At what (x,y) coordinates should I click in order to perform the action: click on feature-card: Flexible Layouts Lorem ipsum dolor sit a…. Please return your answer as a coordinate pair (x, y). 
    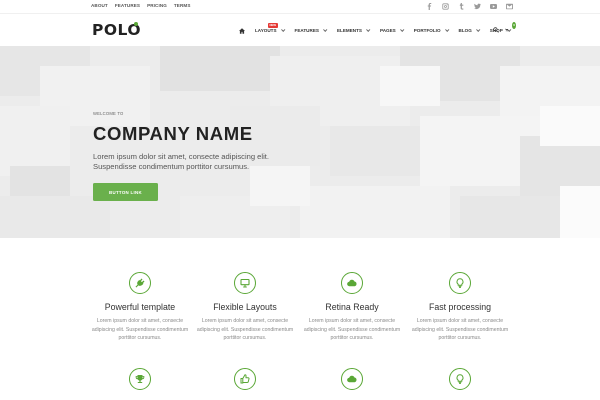
    Looking at the image, I should click on (245, 307).